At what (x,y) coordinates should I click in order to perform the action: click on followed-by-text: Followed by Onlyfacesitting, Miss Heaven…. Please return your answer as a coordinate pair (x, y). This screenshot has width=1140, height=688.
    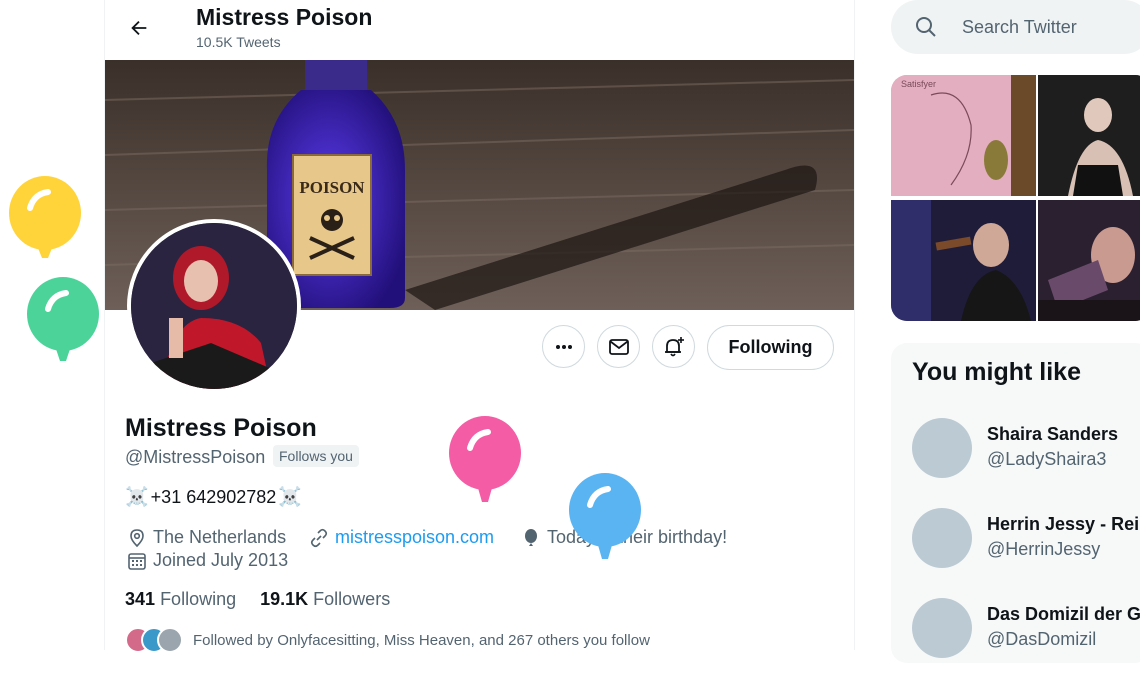
    Looking at the image, I should click on (421, 640).